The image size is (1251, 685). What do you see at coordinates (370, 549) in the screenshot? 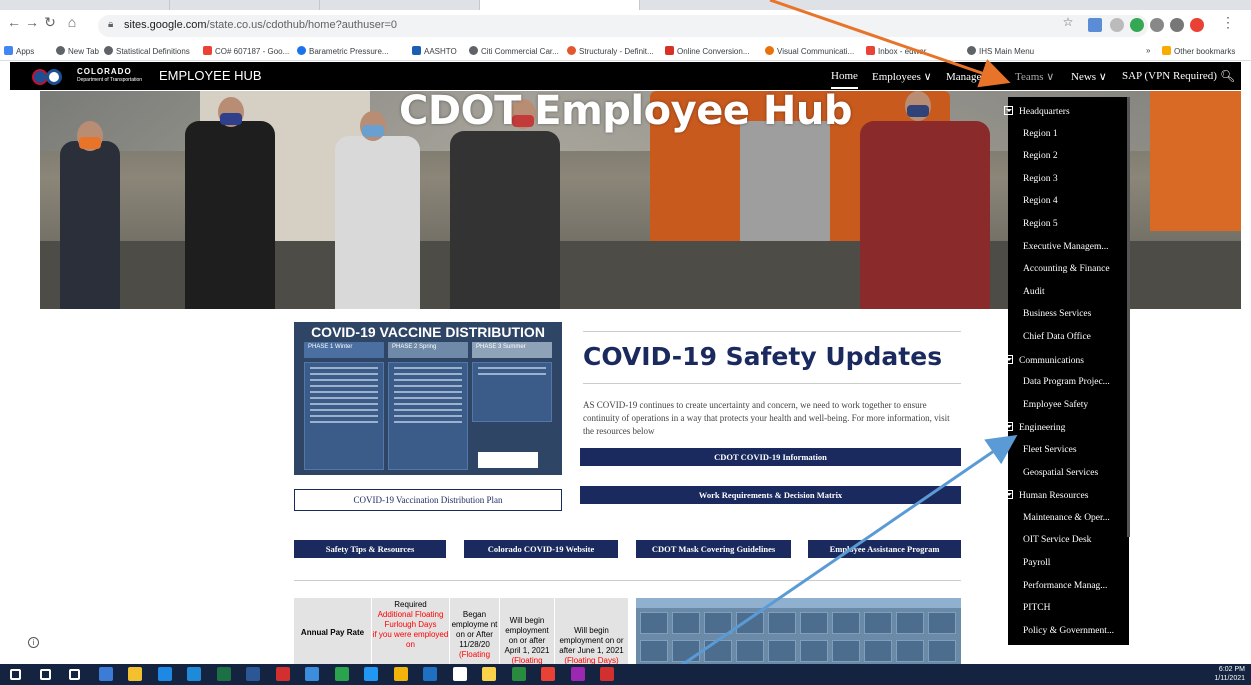
I see `safety-tips-button: Safety Tips & Resources` at bounding box center [370, 549].